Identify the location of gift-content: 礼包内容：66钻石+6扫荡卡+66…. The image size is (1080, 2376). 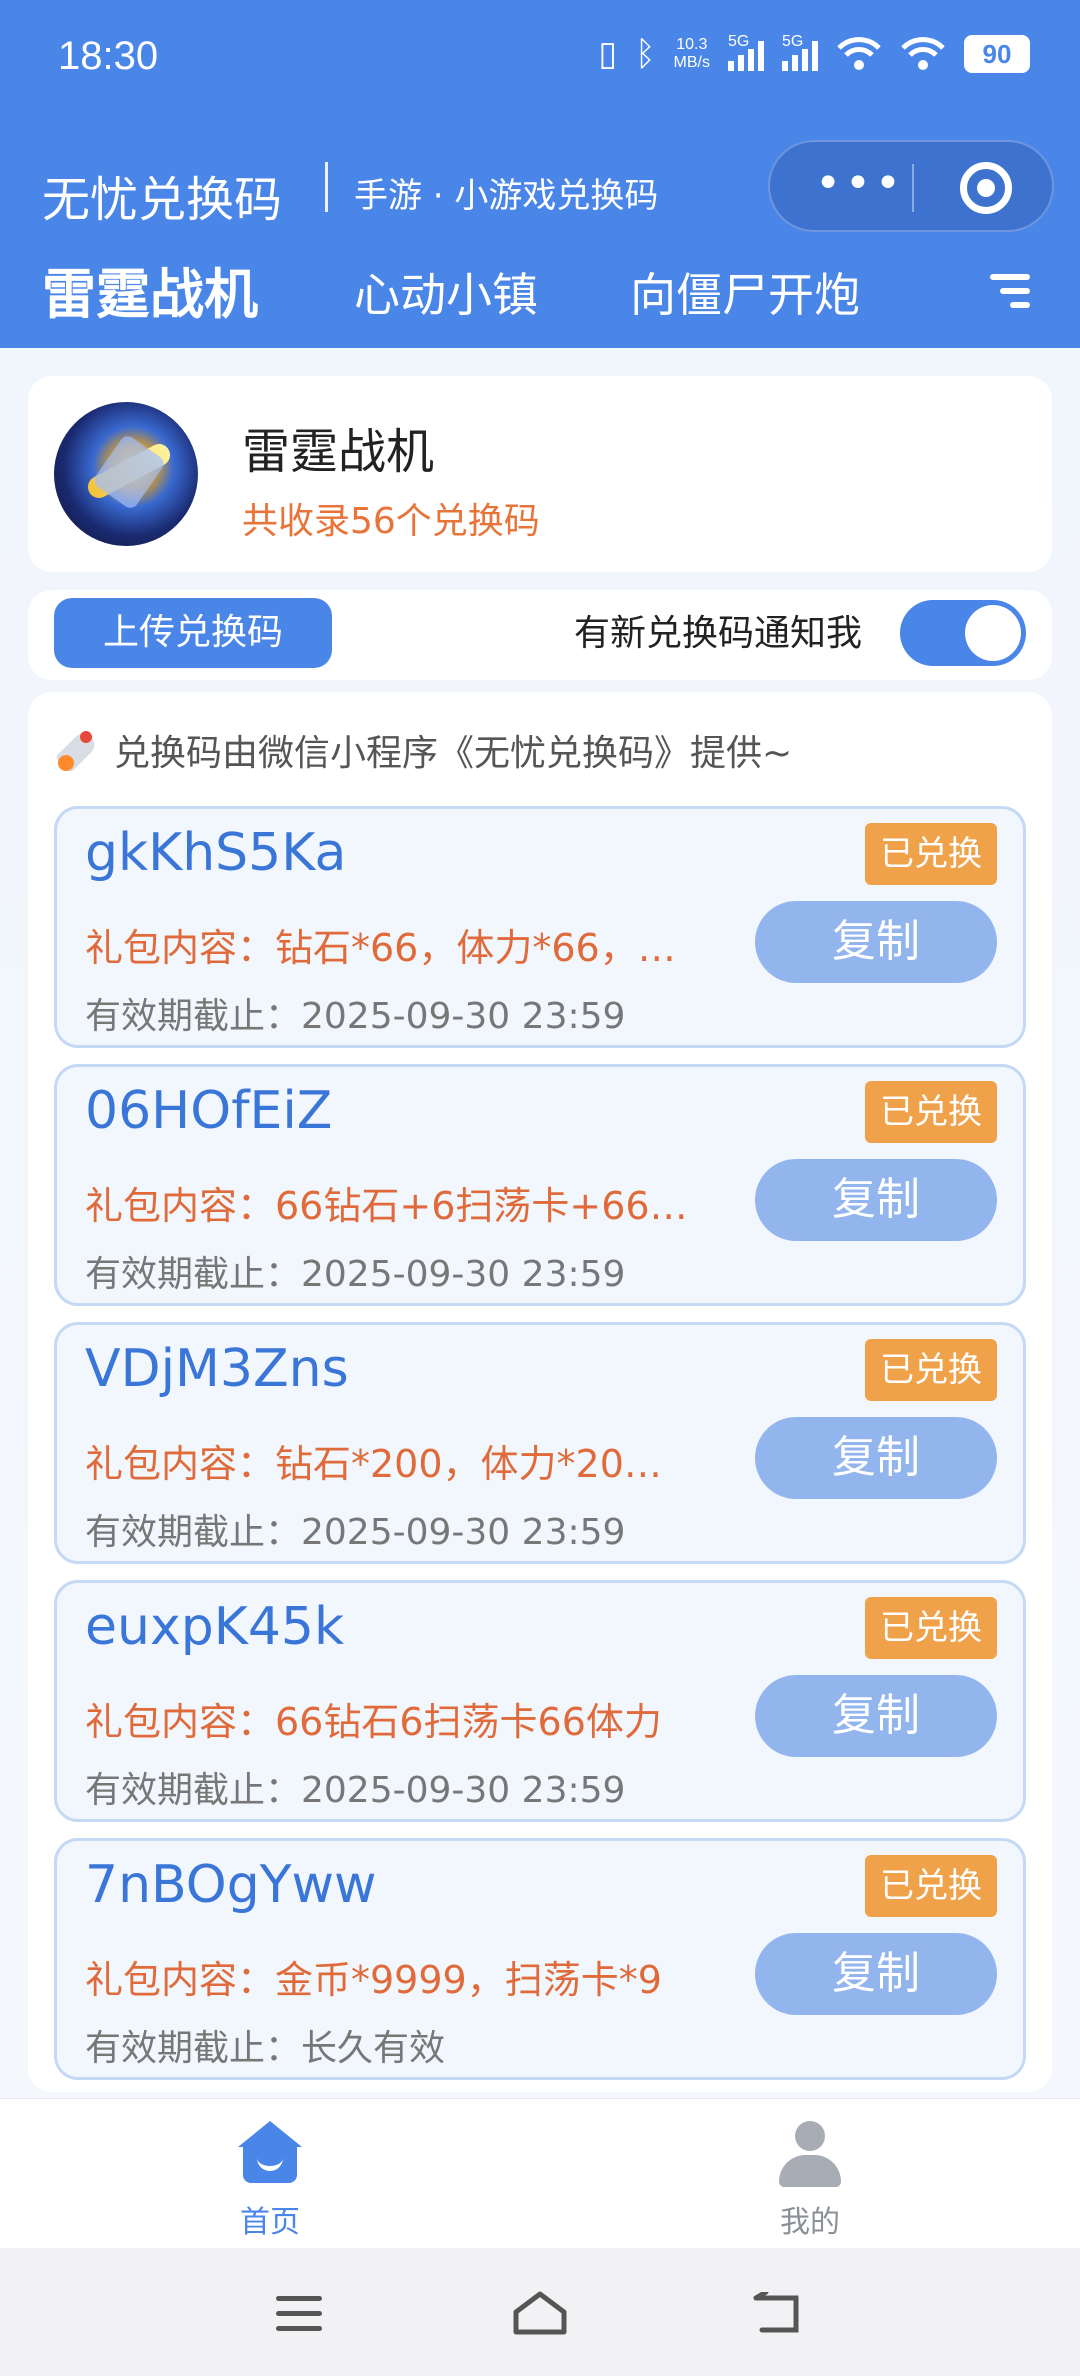
(386, 1206).